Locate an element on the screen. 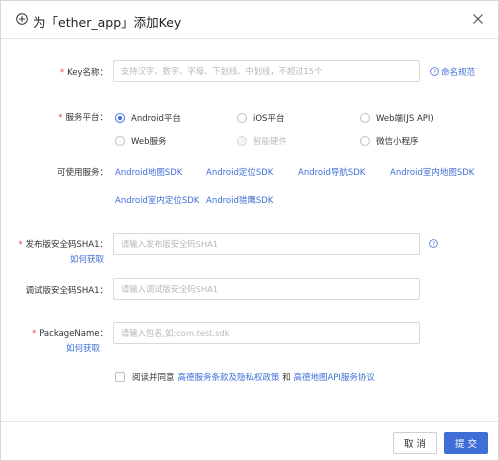 The width and height of the screenshot is (499, 461). key-name-label-text: Key名称： is located at coordinates (87, 73).